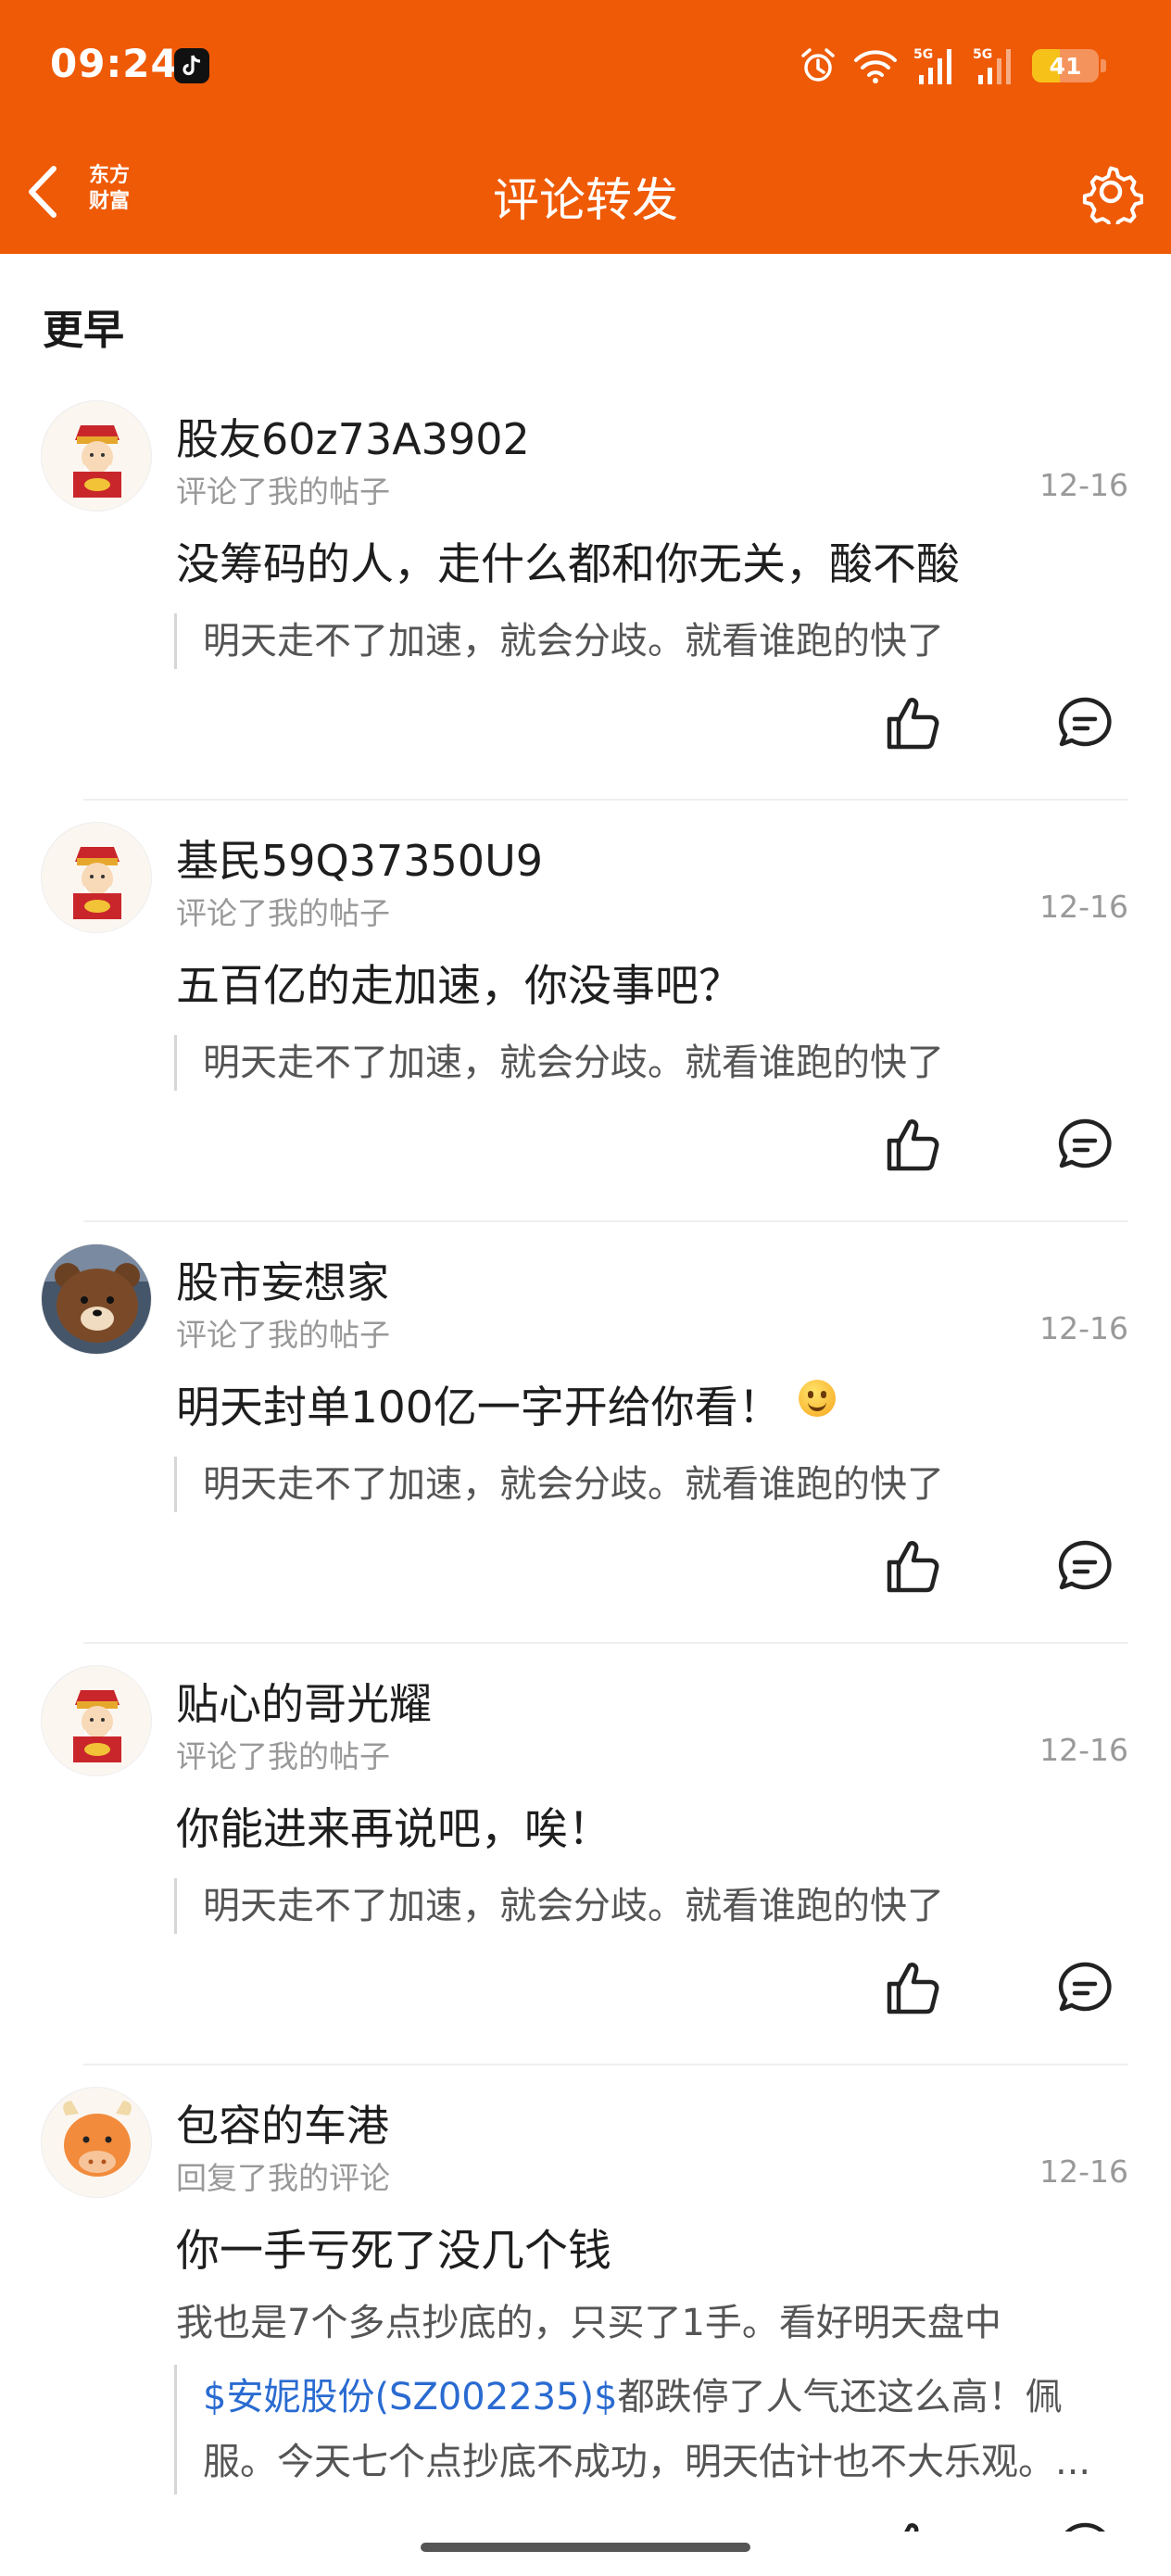 Image resolution: width=1171 pixels, height=2576 pixels. Describe the element at coordinates (840, 2397) in the screenshot. I see `quote-text-1: 都跌停了人气还这么高！佩` at that location.